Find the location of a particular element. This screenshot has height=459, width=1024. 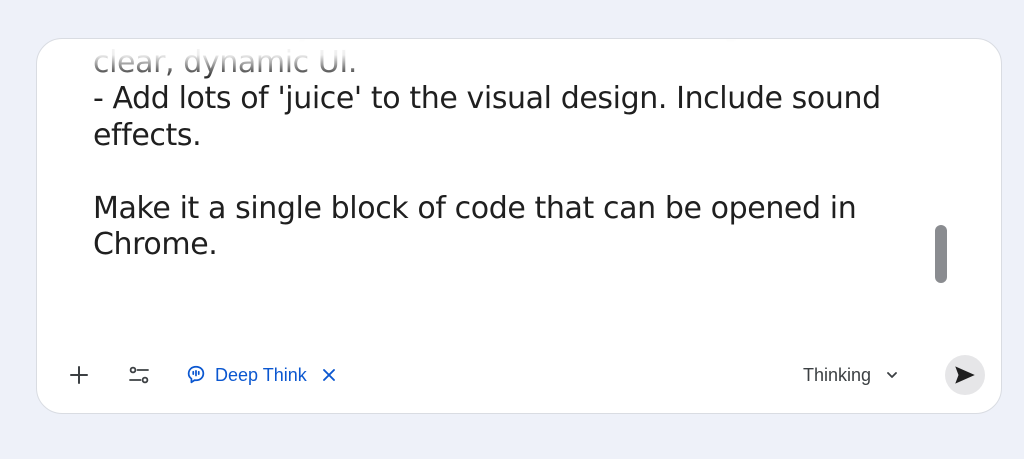

chevron-down-icon is located at coordinates (892, 375).